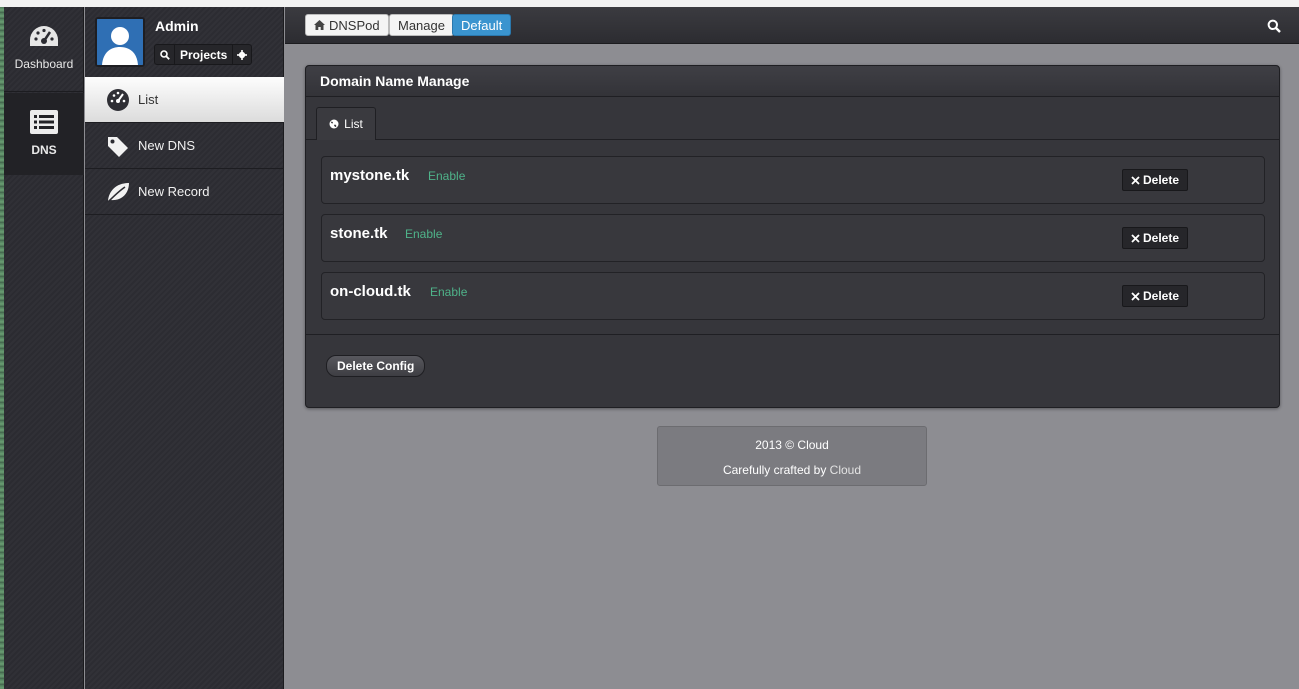  I want to click on avatar, so click(120, 42).